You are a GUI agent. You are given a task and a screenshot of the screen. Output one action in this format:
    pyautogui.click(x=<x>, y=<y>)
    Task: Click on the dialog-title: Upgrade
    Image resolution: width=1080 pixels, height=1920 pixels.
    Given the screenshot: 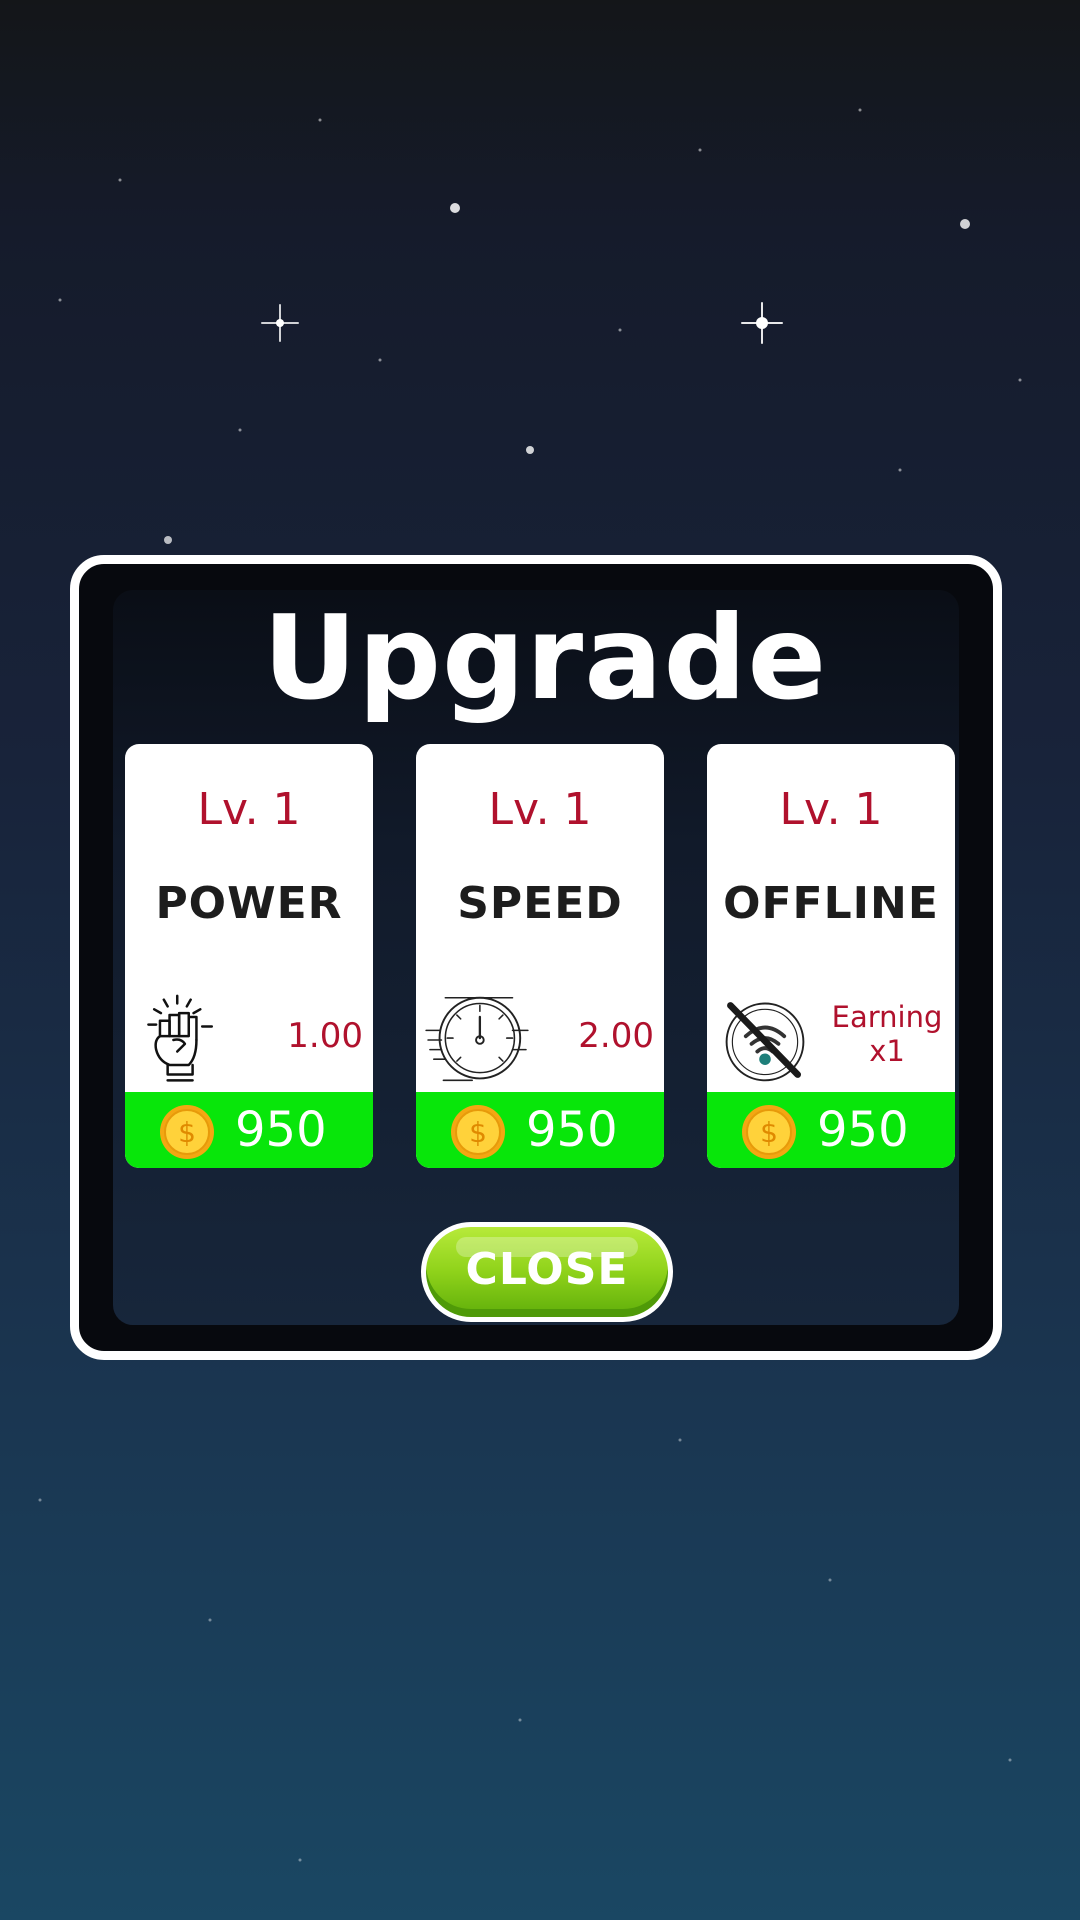 What is the action you would take?
    pyautogui.click(x=545, y=658)
    